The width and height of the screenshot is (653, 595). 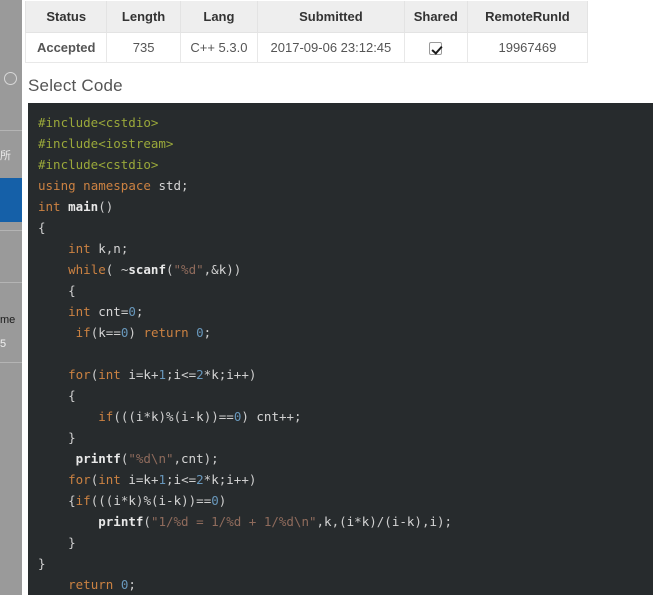 What do you see at coordinates (11, 320) in the screenshot?
I see `sidebar-fragment-2: me` at bounding box center [11, 320].